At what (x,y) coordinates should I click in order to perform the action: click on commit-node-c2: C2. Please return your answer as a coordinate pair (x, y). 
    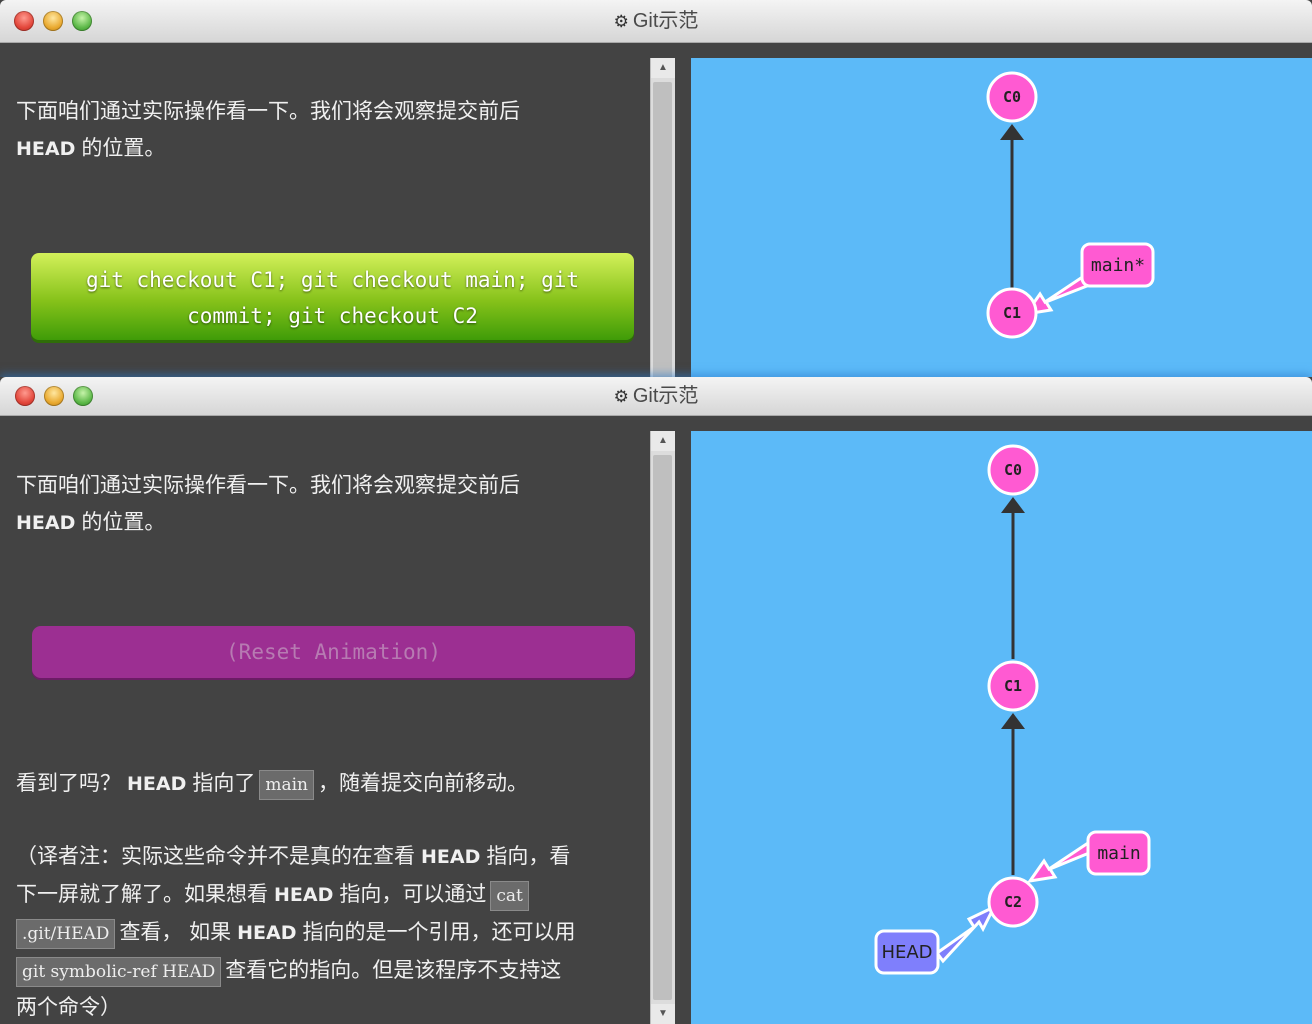
    Looking at the image, I should click on (1013, 902).